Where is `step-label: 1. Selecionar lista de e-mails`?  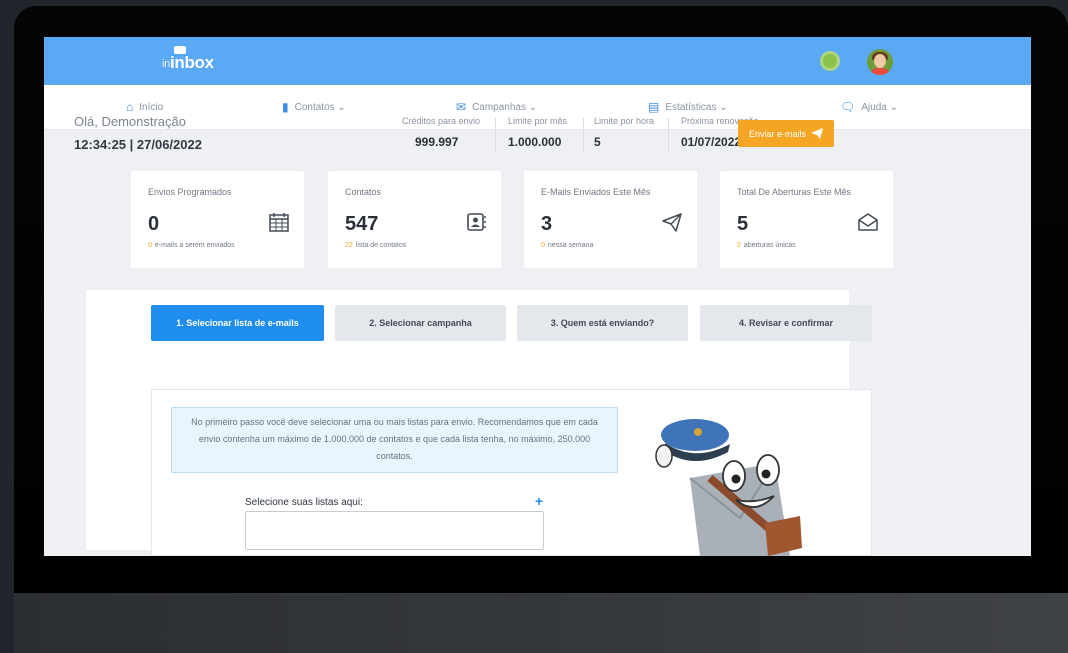
step-label: 1. Selecionar lista de e-mails is located at coordinates (237, 323).